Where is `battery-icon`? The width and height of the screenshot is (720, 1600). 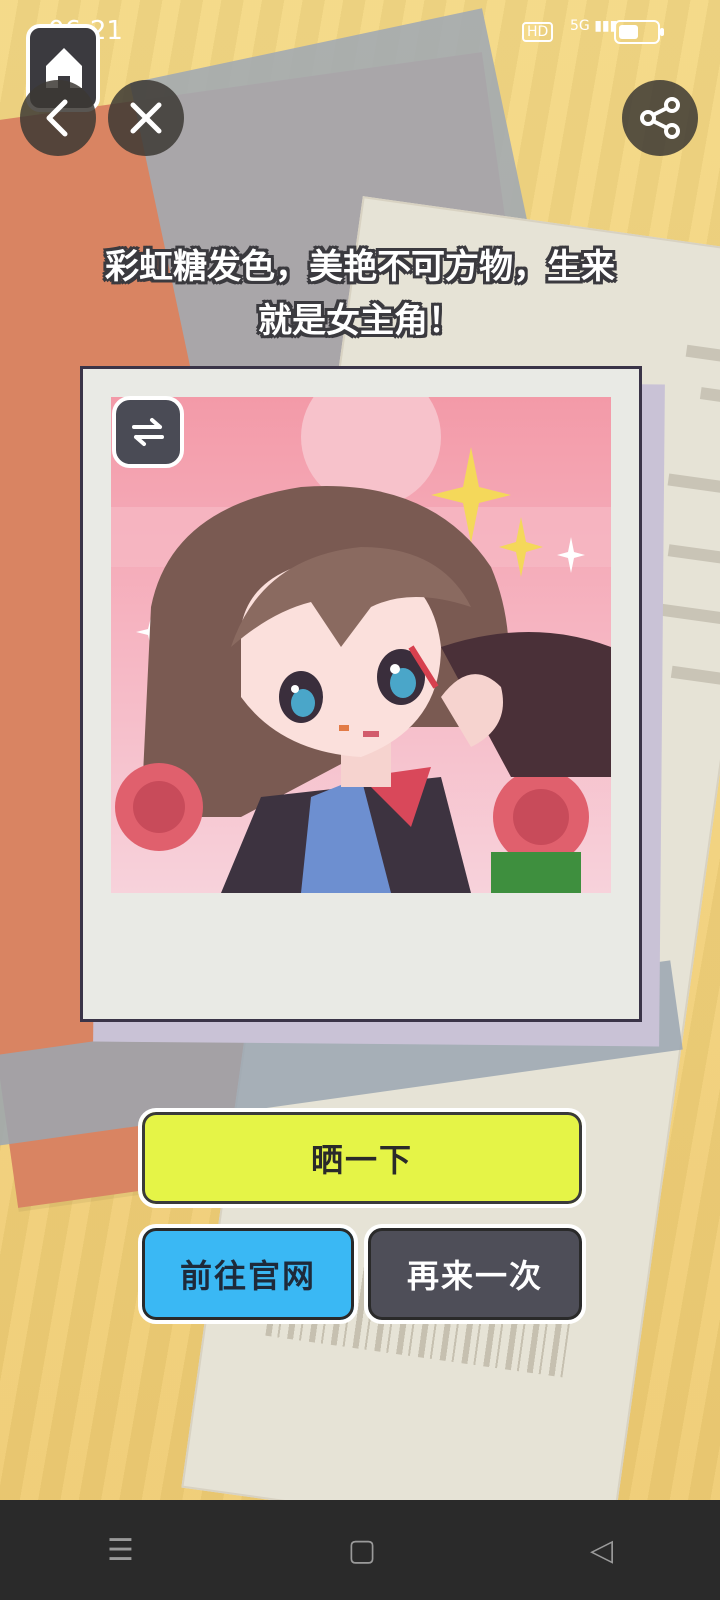
battery-icon is located at coordinates (639, 32).